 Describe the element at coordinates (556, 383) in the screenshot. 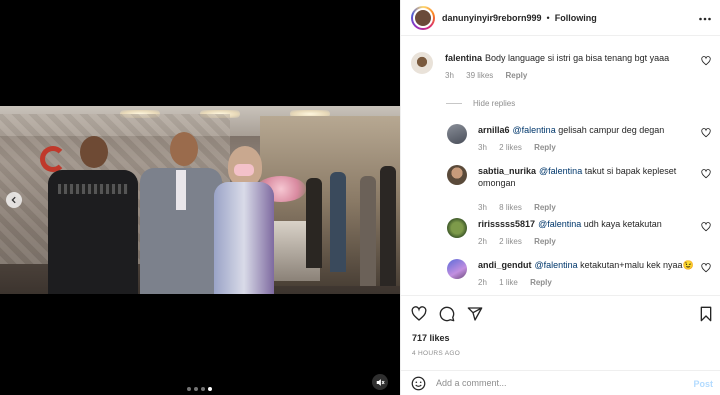

I see `comment-input` at that location.